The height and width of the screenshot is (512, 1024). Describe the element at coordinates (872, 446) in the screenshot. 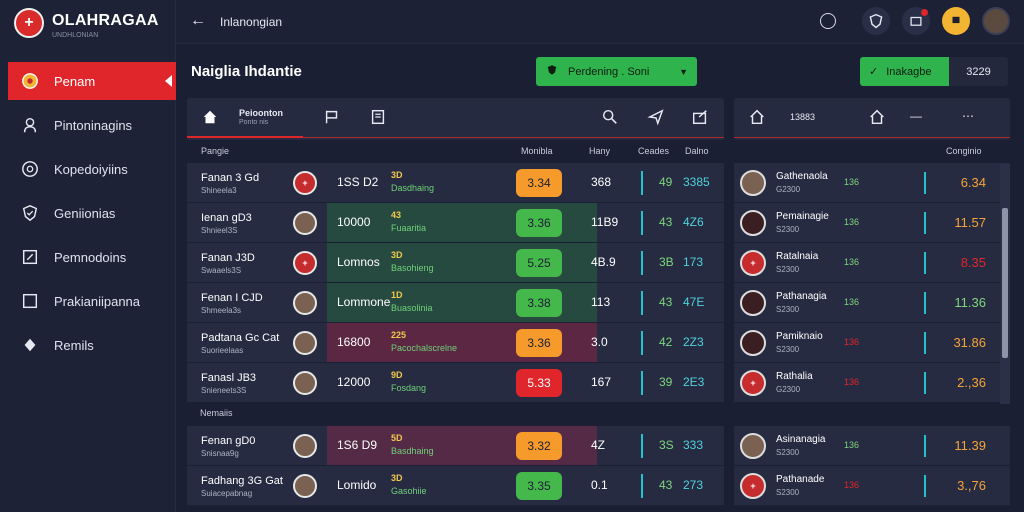

I see `side-list-item: Asinanagia S2300 136 11.39` at that location.